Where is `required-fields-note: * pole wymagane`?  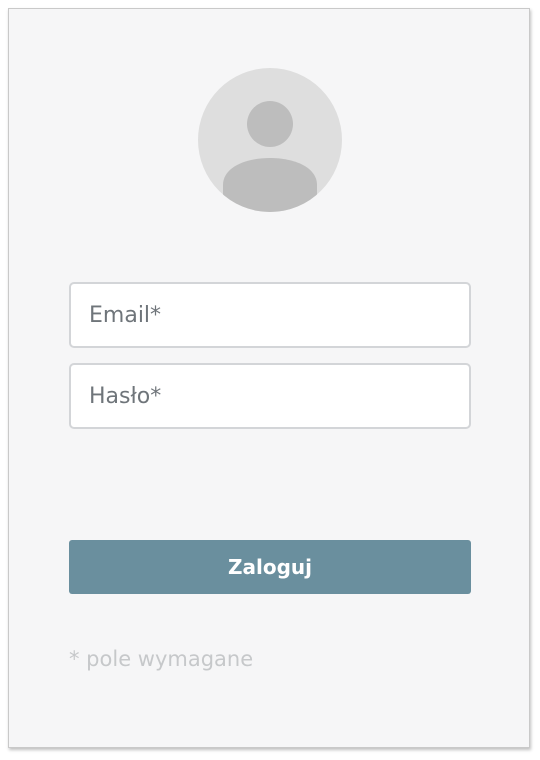
required-fields-note: * pole wymagane is located at coordinates (161, 659).